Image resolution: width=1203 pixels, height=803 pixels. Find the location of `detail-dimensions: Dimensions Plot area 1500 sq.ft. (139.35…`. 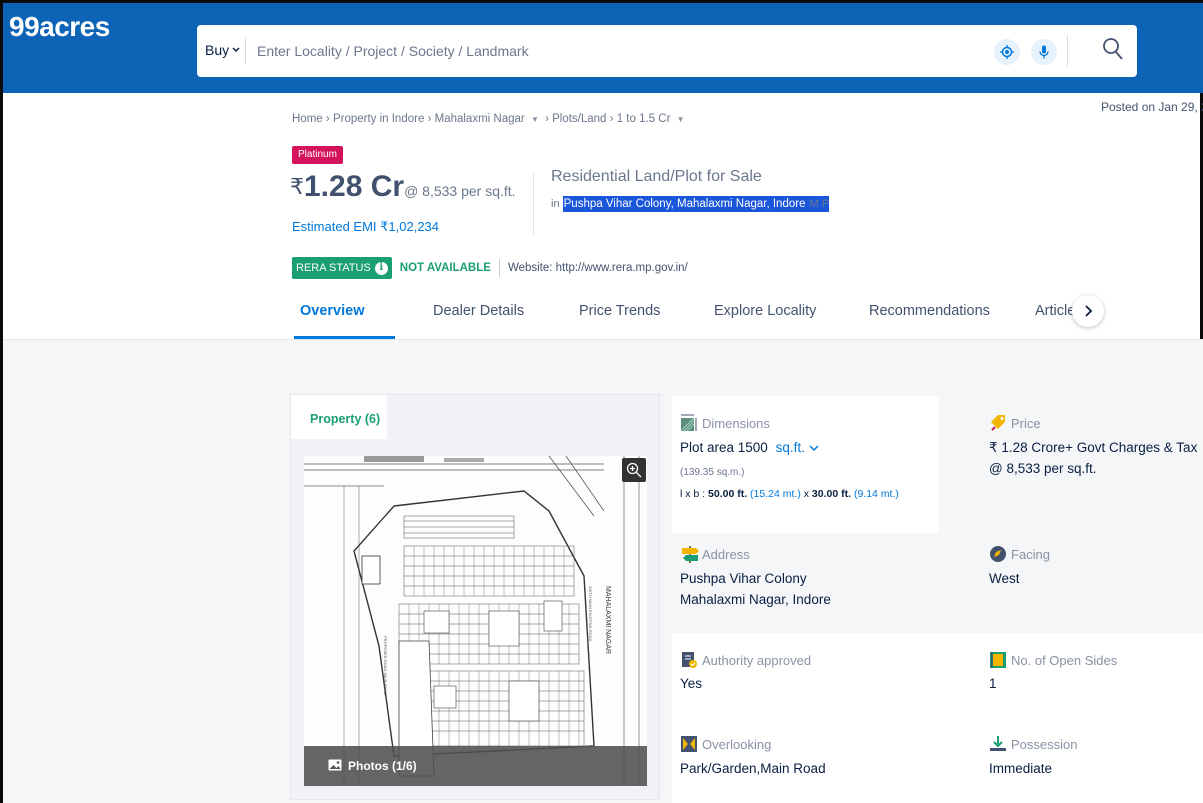

detail-dimensions: Dimensions Plot area 1500 sq.ft. (139.35… is located at coordinates (805, 464).